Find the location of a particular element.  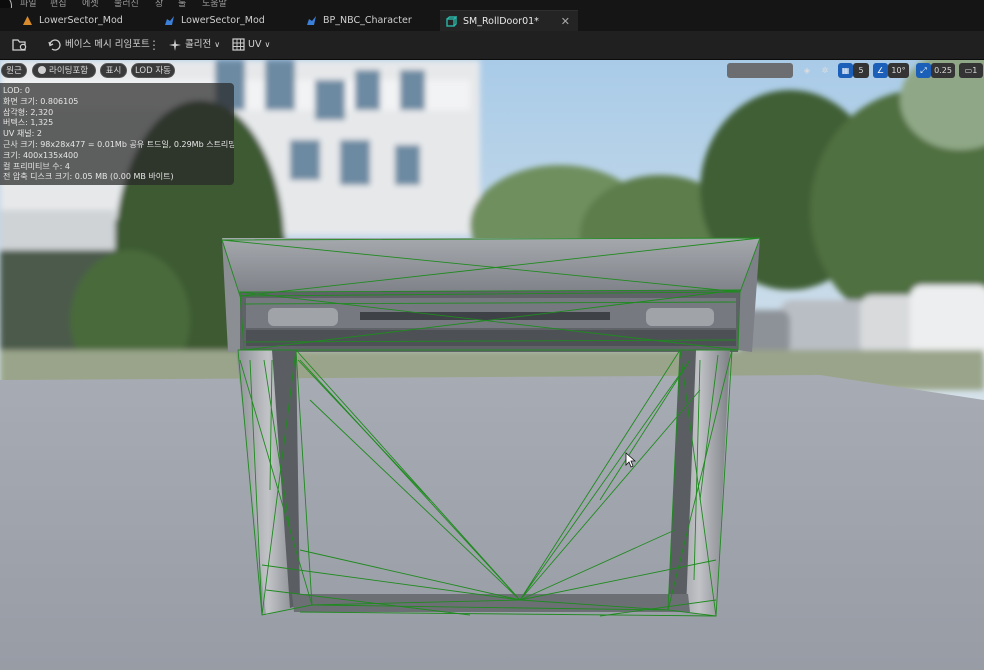

tab-lowersector-level: LowerSector_Mod is located at coordinates (86, 20).